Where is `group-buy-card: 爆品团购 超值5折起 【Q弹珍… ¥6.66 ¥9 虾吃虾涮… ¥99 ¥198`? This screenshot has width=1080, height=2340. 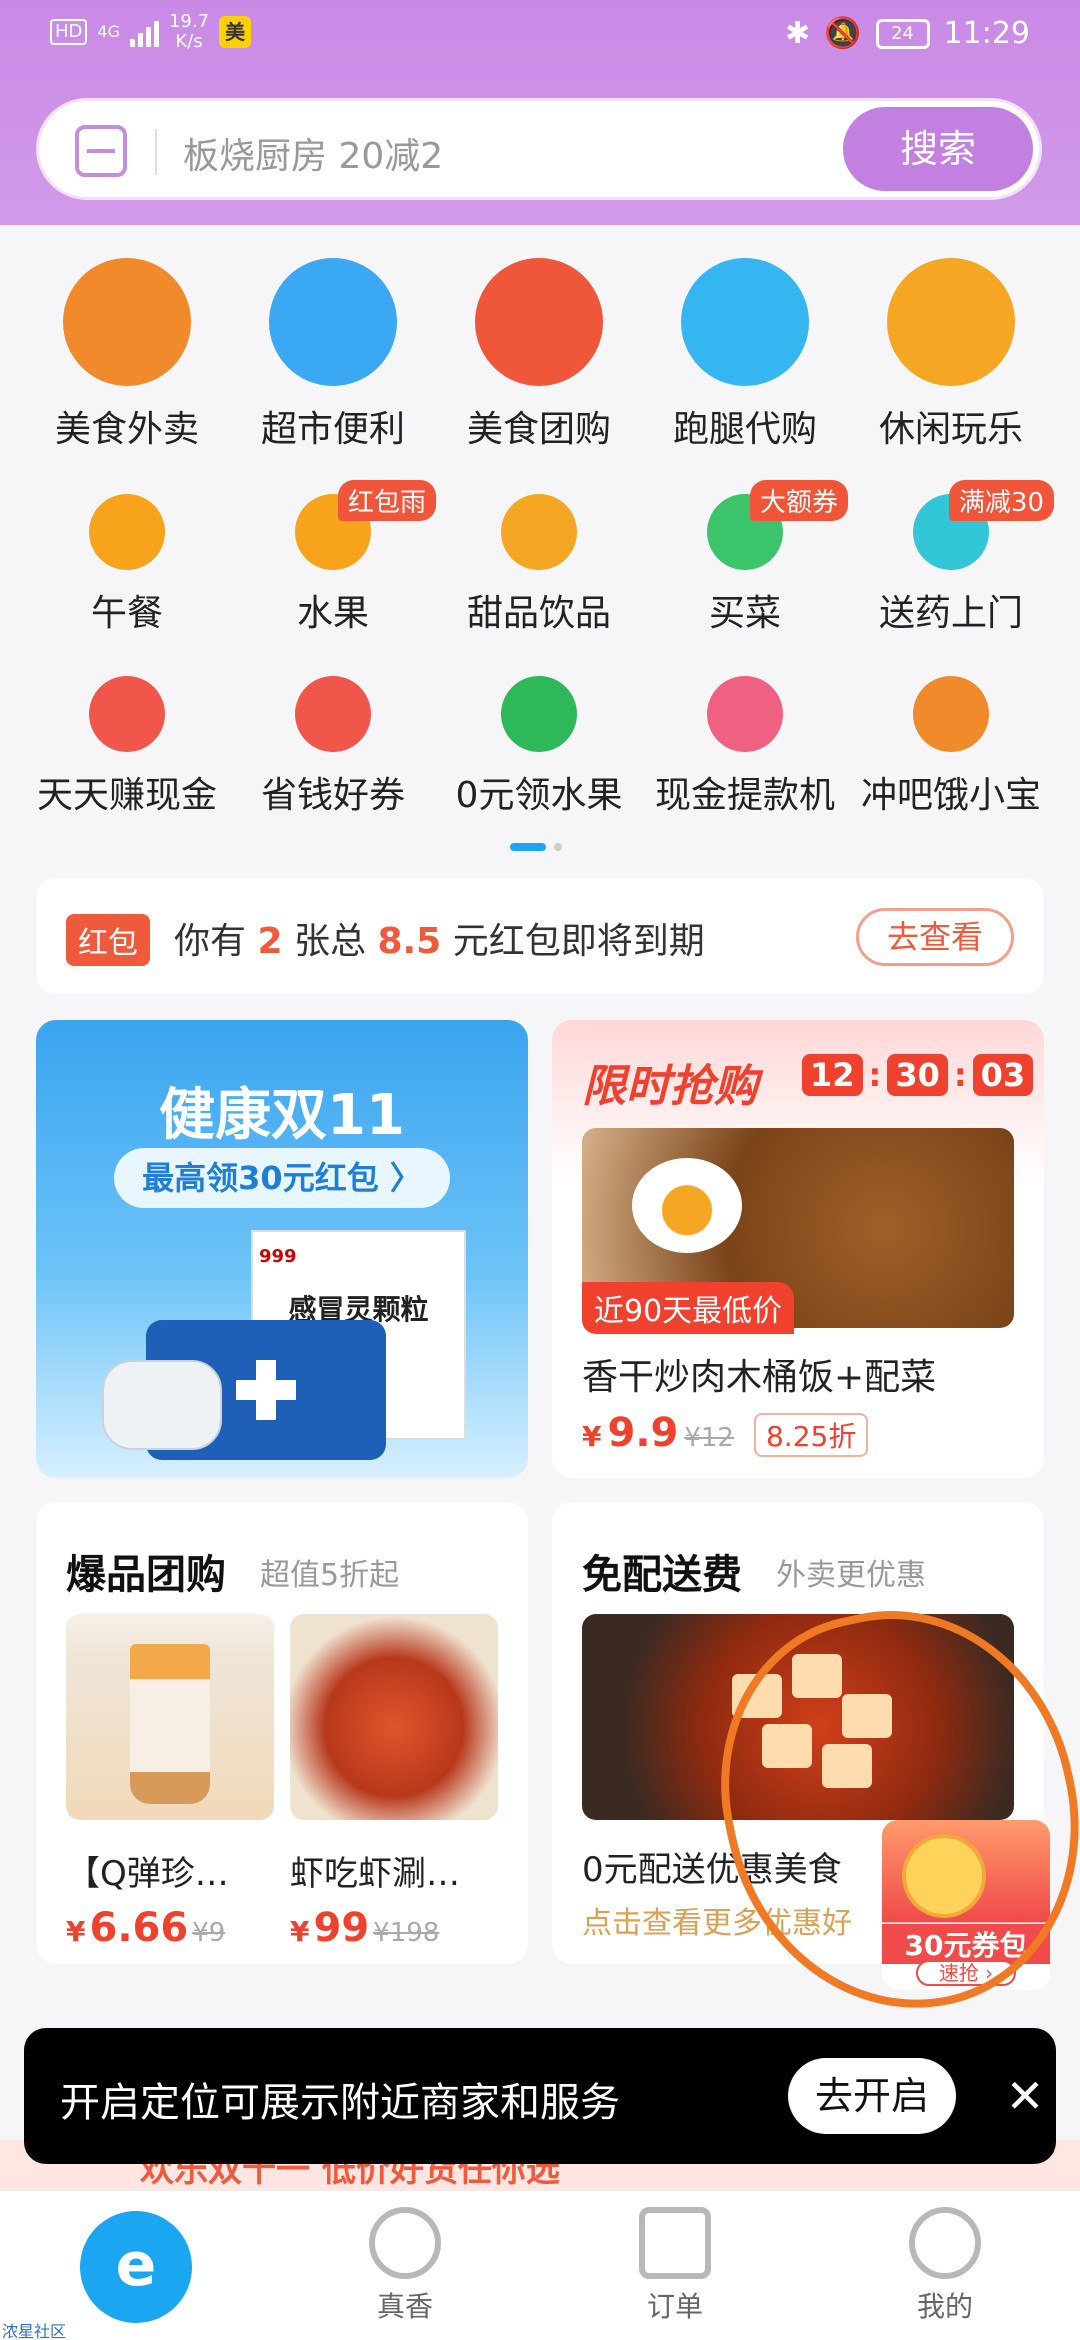 group-buy-card: 爆品团购 超值5折起 【Q弹珍… ¥6.66 ¥9 虾吃虾涮… ¥99 ¥198 is located at coordinates (282, 1733).